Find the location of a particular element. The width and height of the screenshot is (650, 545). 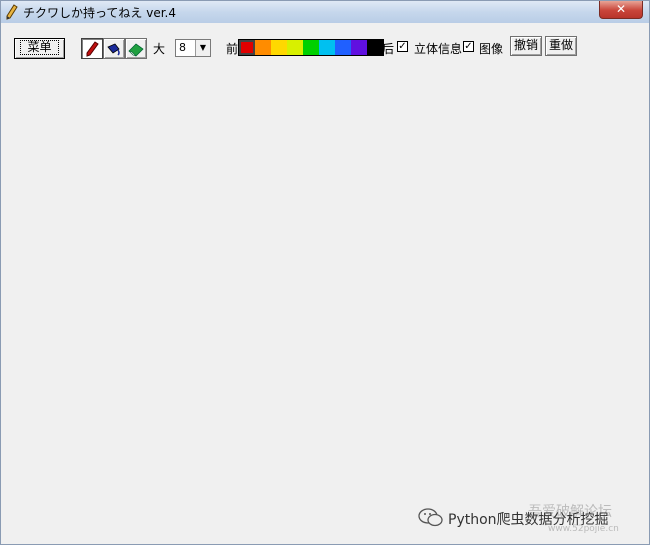

size-select: 8 ▼ is located at coordinates (193, 48).